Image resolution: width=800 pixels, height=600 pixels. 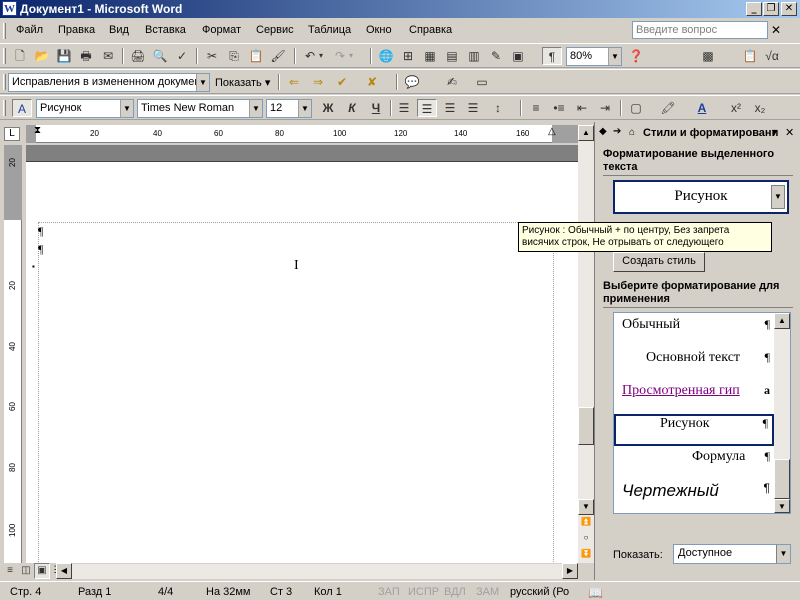 What do you see at coordinates (22, 108) in the screenshot?
I see `styles-formatting-icon: A` at bounding box center [22, 108].